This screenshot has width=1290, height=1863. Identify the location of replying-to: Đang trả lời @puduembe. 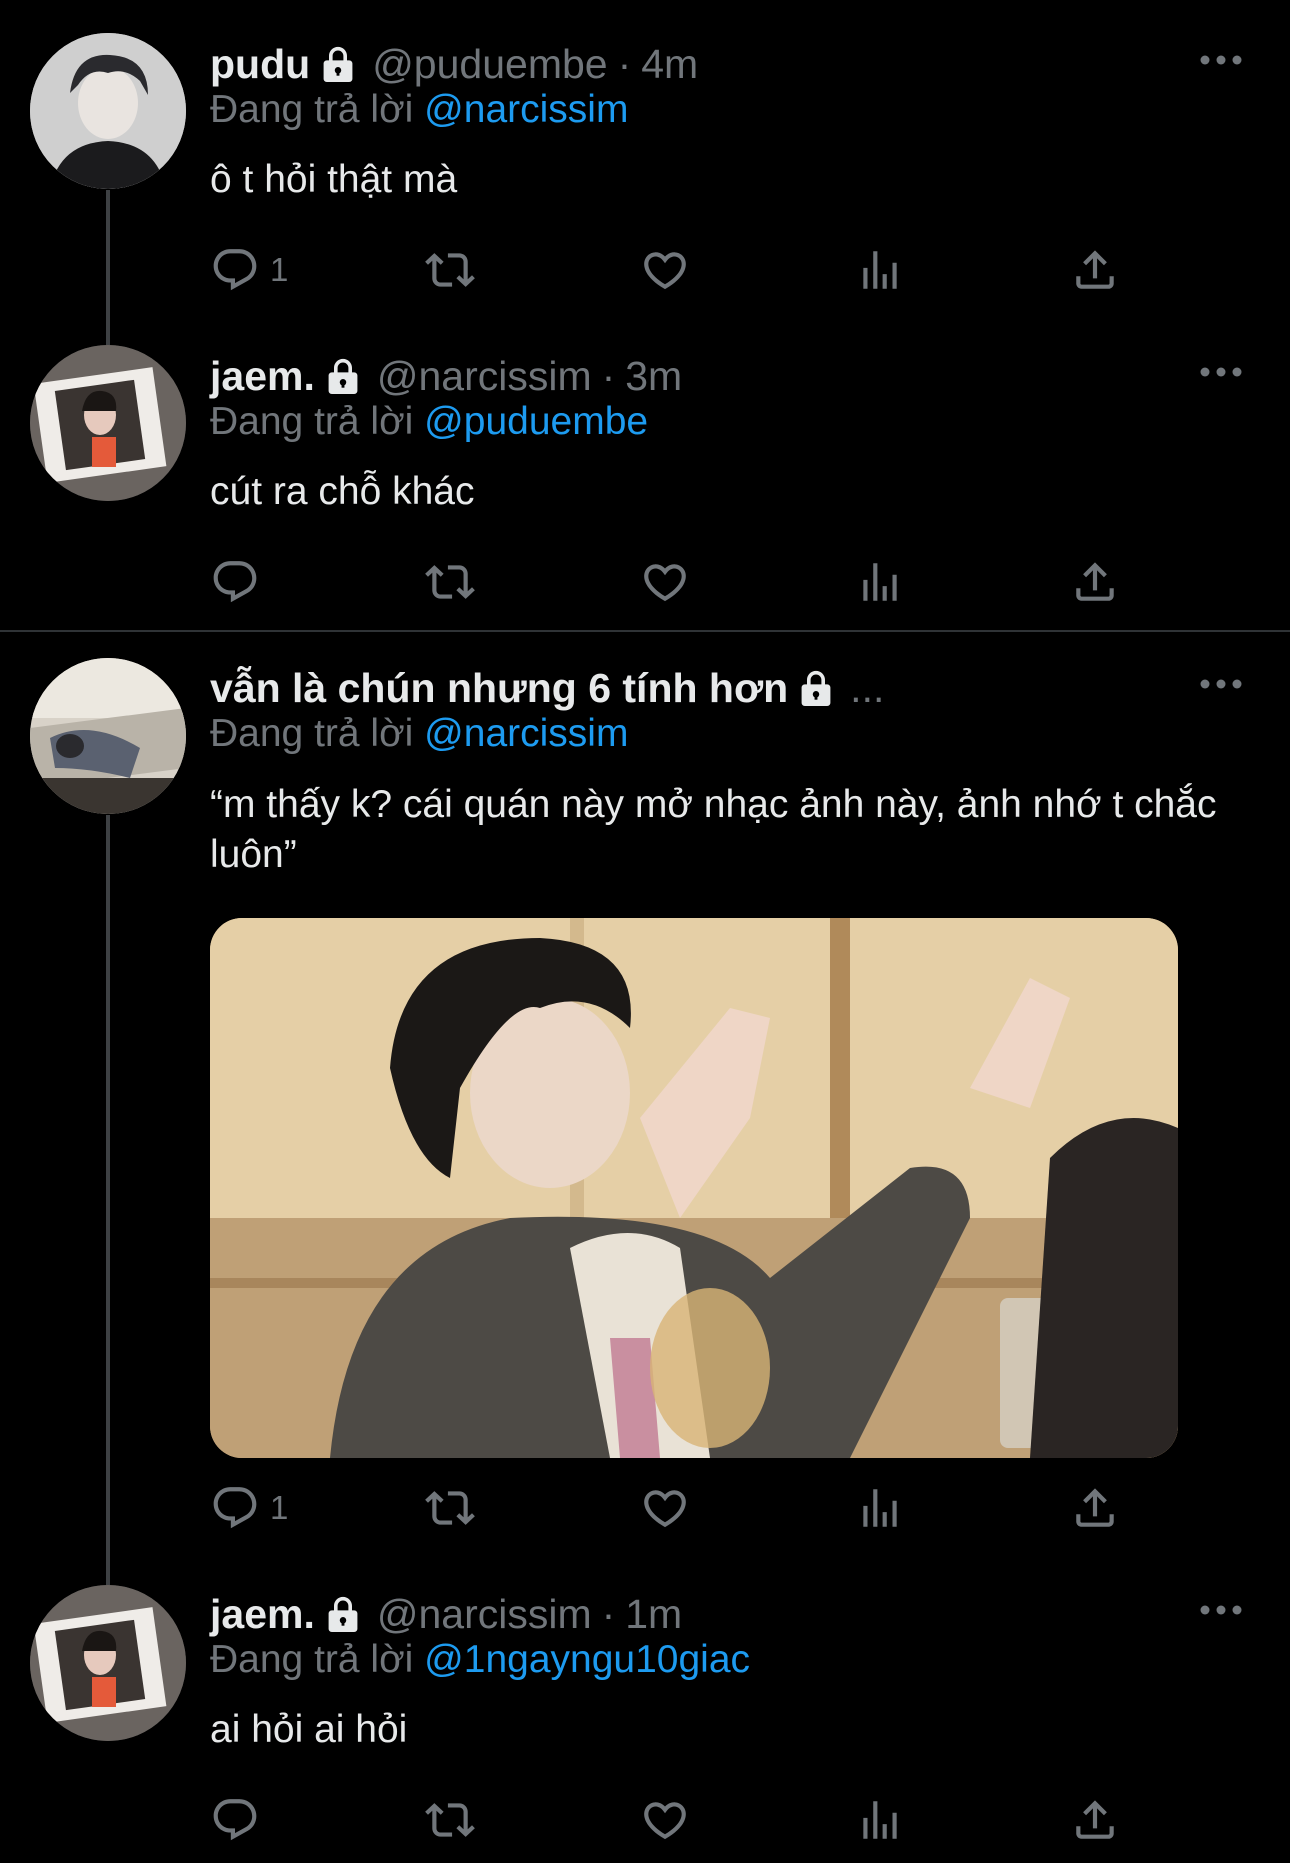
(429, 422).